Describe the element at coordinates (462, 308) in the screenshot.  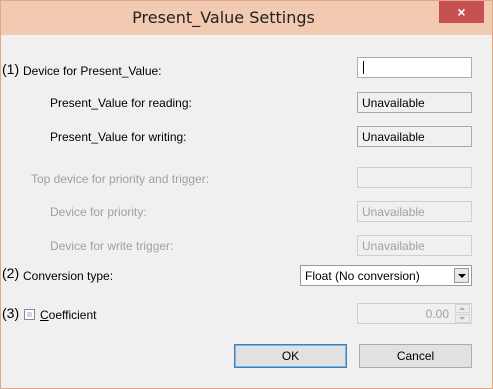
I see `spin-up-icon` at that location.